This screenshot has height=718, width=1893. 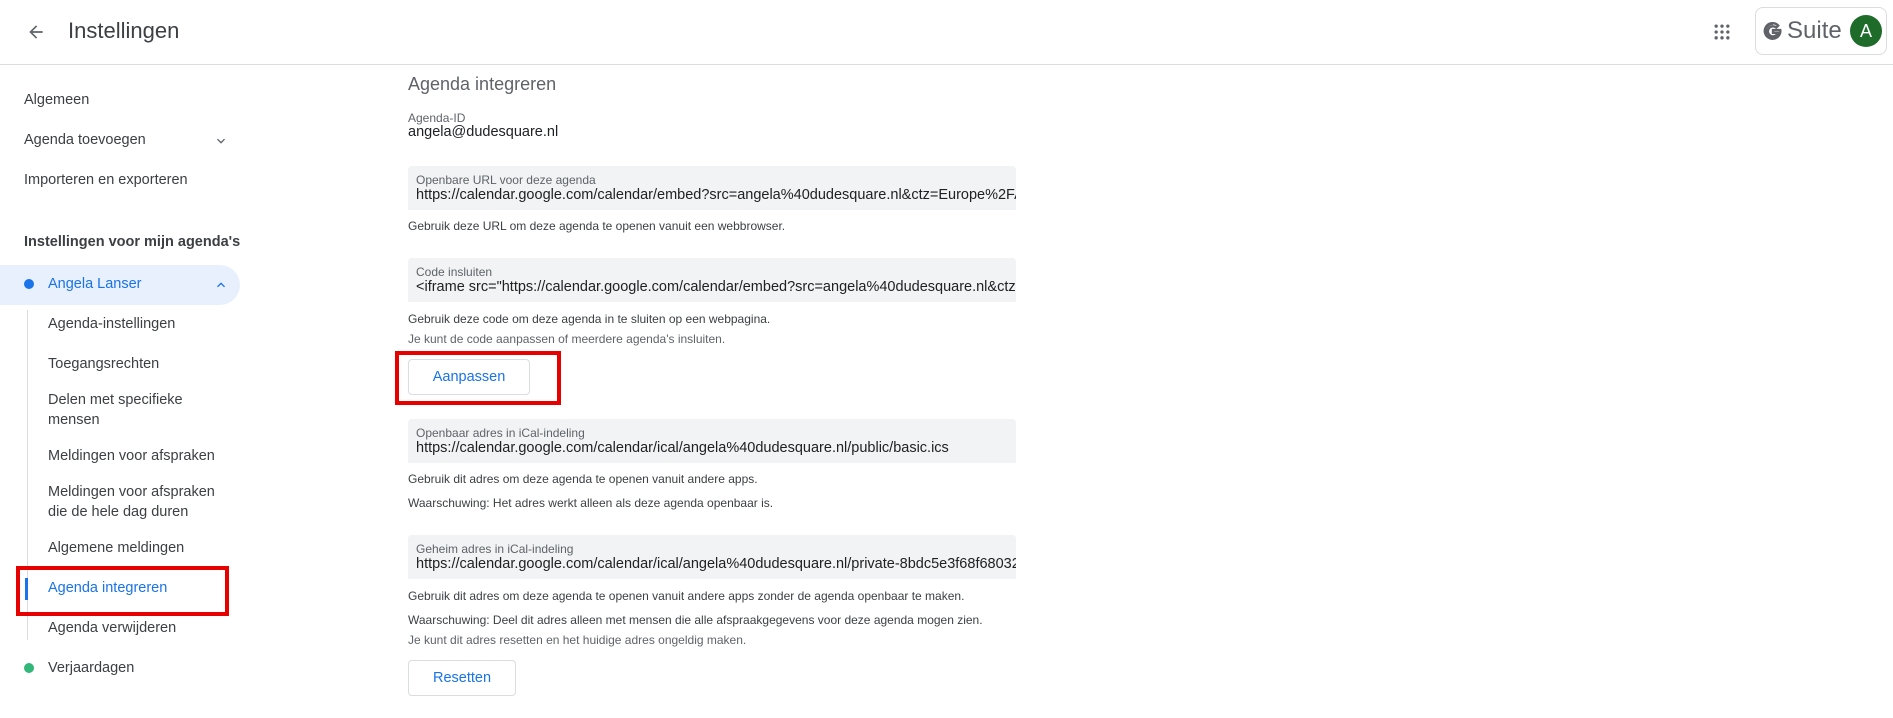 What do you see at coordinates (122, 591) in the screenshot?
I see `highlight-box-sidebar` at bounding box center [122, 591].